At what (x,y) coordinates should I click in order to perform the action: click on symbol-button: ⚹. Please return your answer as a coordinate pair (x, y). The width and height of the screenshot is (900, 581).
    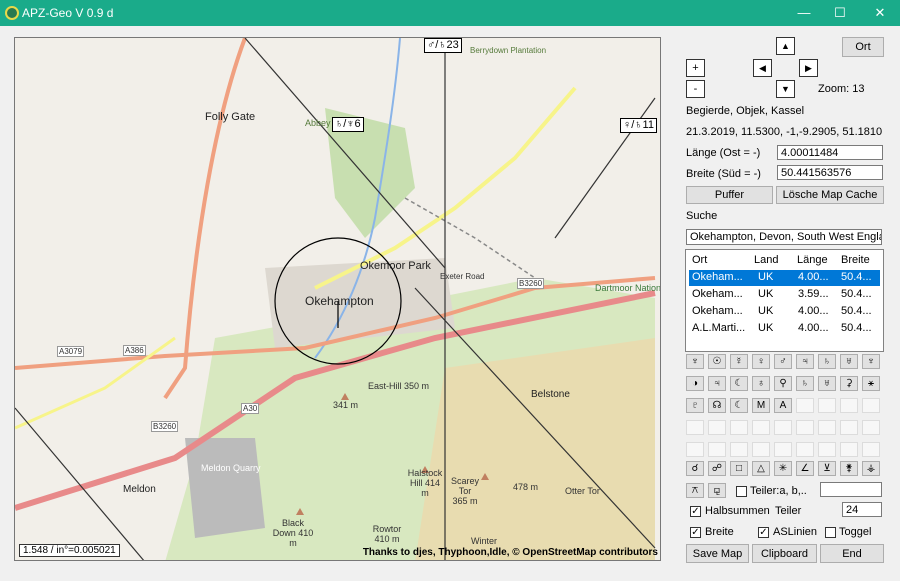
    Looking at the image, I should click on (871, 383).